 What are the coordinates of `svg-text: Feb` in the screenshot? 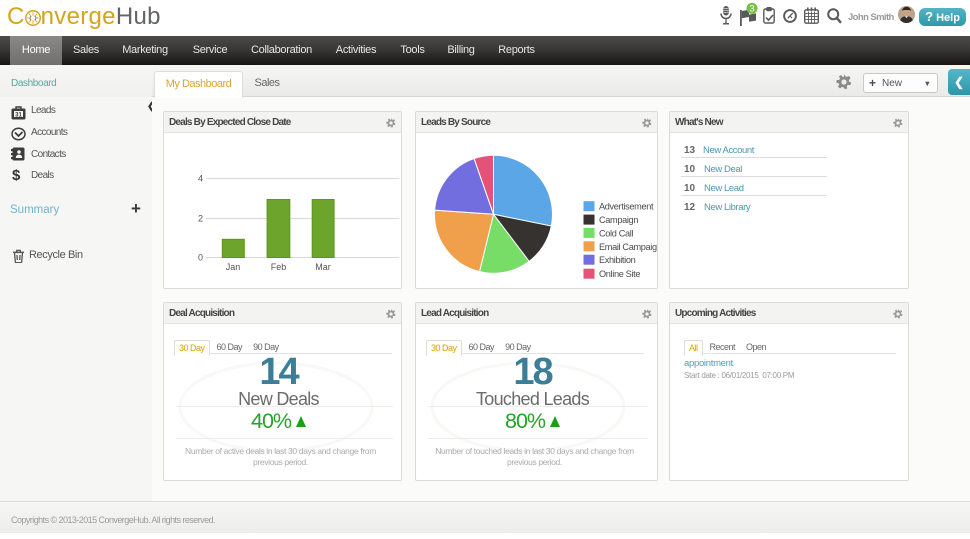 It's located at (279, 267).